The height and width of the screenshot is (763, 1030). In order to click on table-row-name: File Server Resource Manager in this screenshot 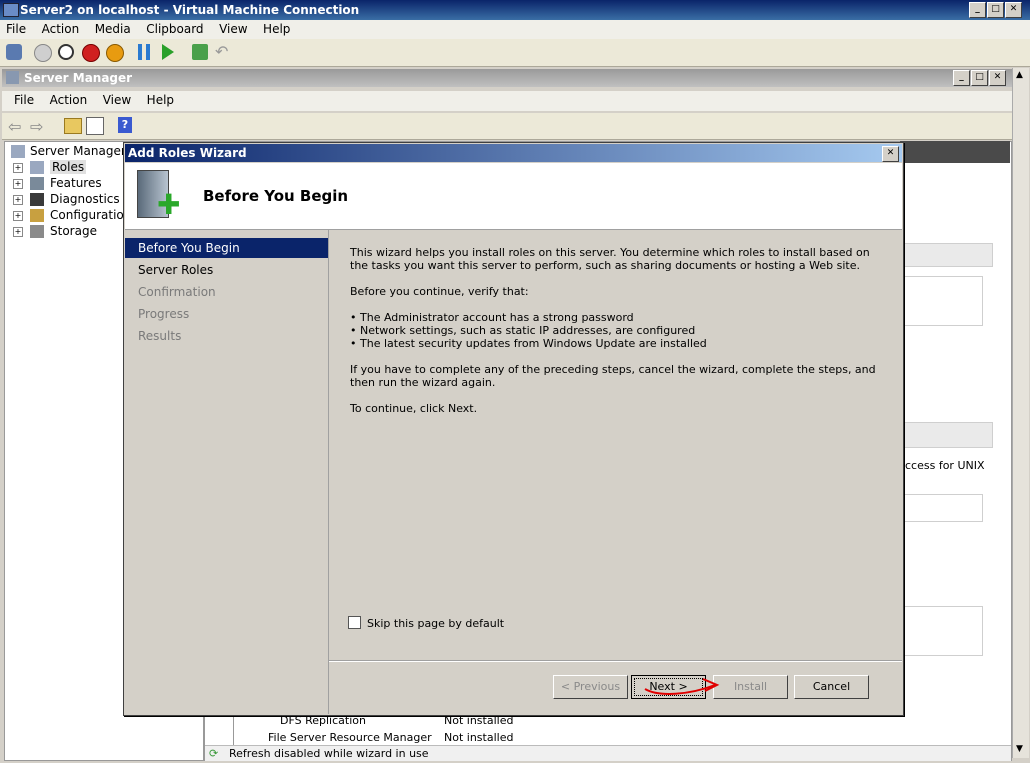, I will do `click(350, 737)`.